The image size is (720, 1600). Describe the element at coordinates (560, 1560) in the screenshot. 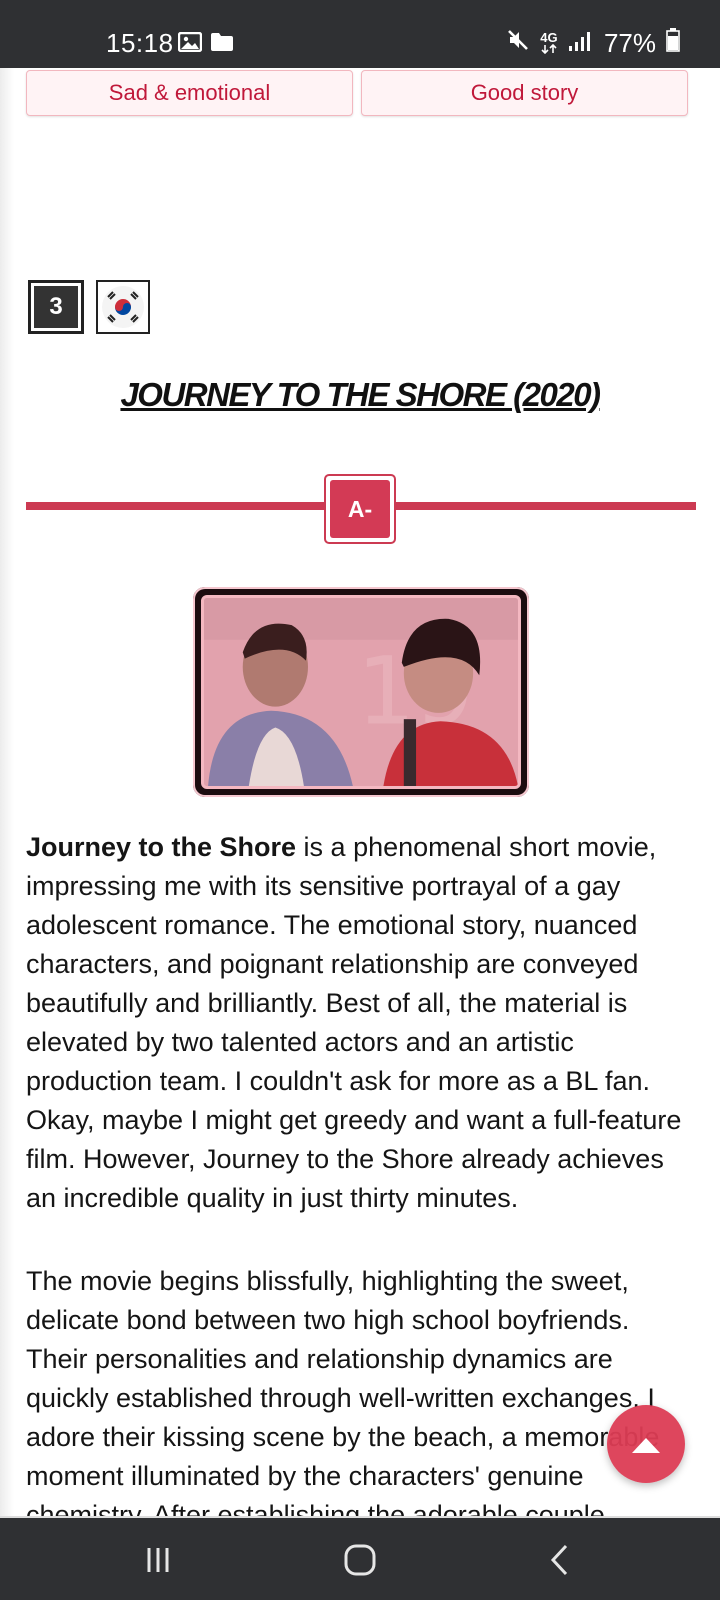

I see `back-icon` at that location.